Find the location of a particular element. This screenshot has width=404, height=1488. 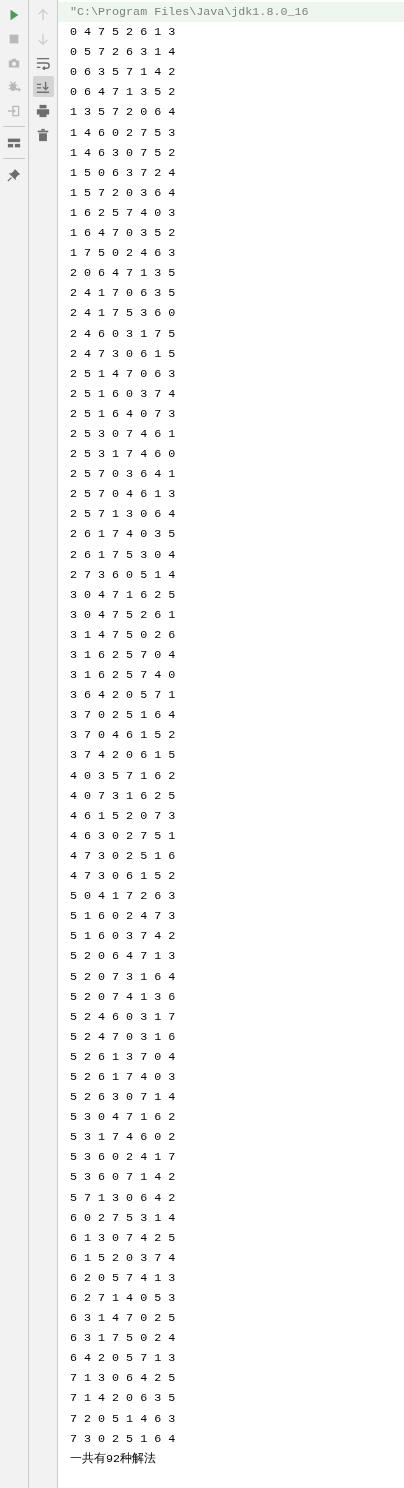

output-line: 5 3 0 4 7 1 6 2 is located at coordinates (123, 1117).